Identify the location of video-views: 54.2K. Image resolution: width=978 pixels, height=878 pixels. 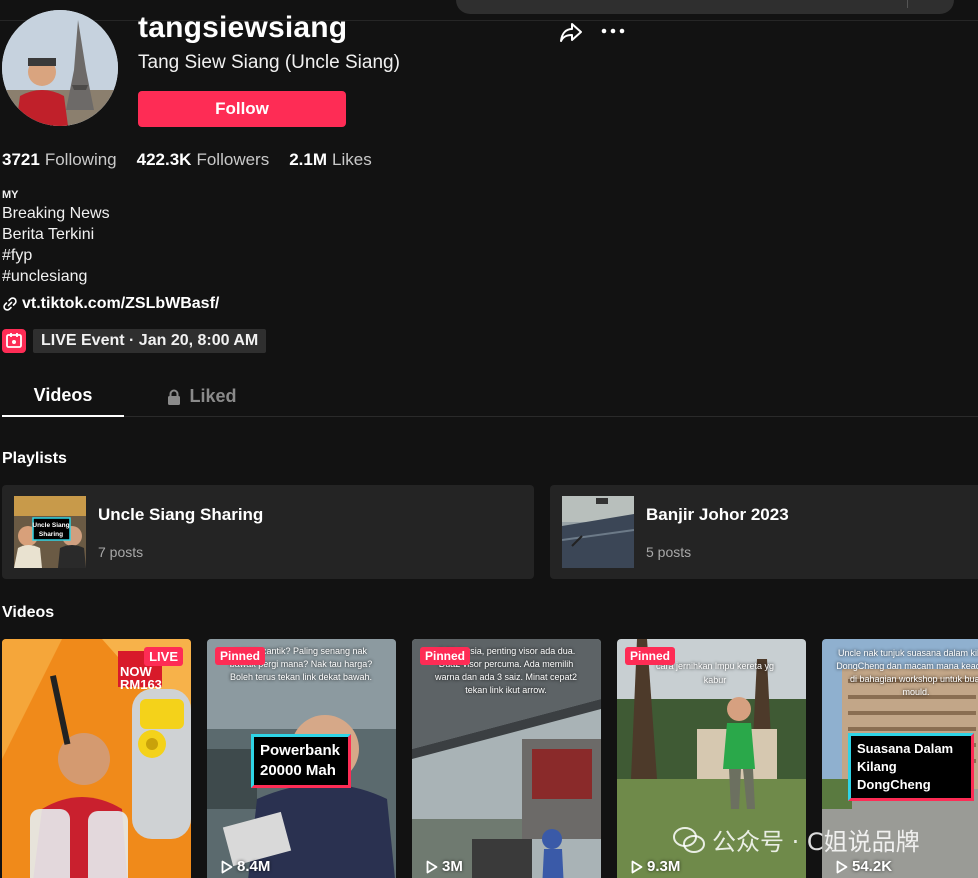
(864, 866).